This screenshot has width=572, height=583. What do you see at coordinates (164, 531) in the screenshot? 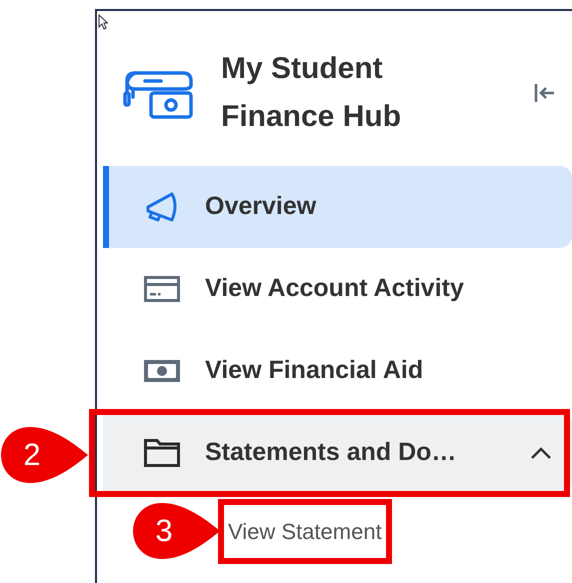
I see `callout-number: 3` at bounding box center [164, 531].